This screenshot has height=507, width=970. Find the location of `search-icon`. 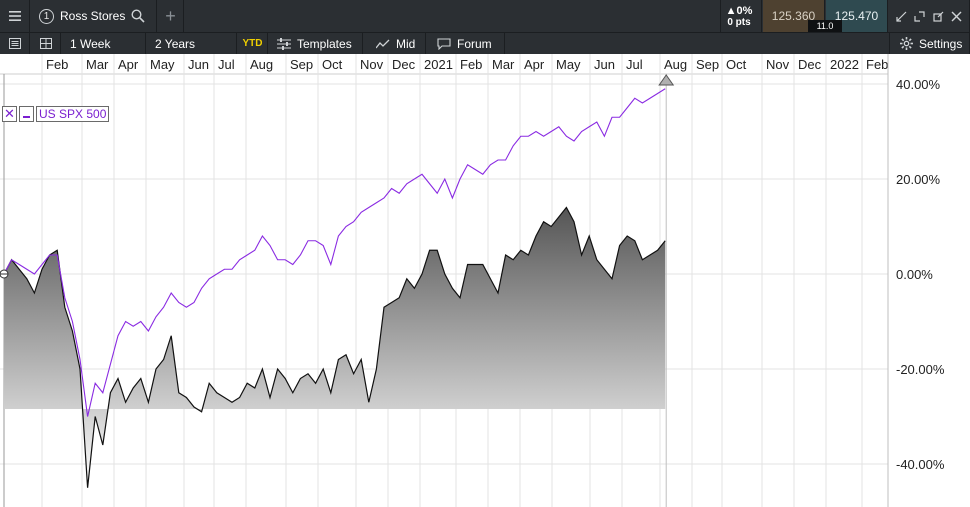

search-icon is located at coordinates (138, 16).